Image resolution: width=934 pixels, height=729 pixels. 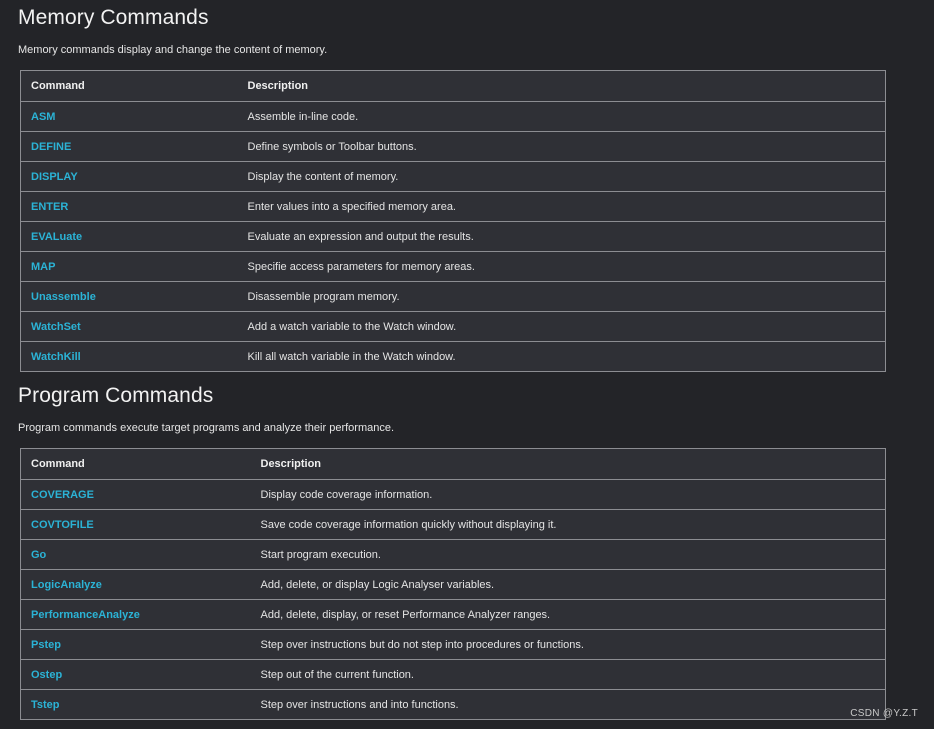 I want to click on command-description: Start program execution., so click(x=568, y=554).